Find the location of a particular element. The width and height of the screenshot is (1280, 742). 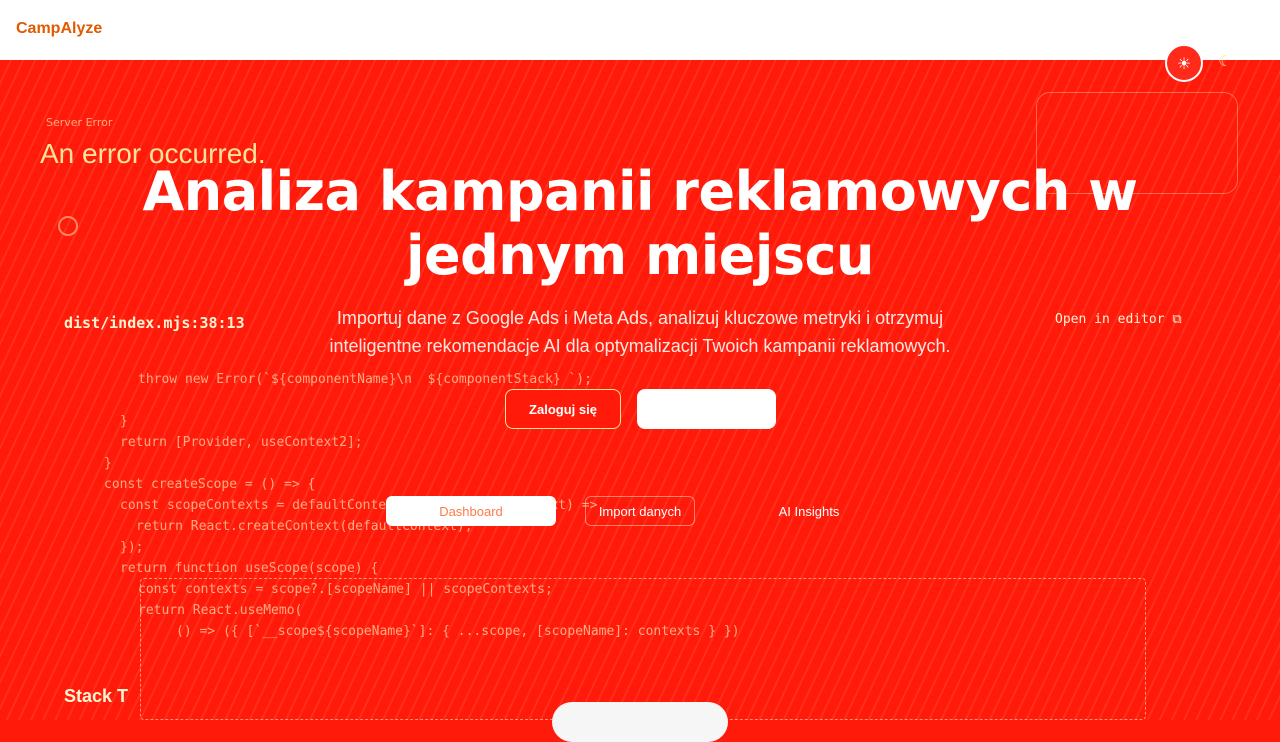

theme-toggle-button: ☀ is located at coordinates (1184, 63).